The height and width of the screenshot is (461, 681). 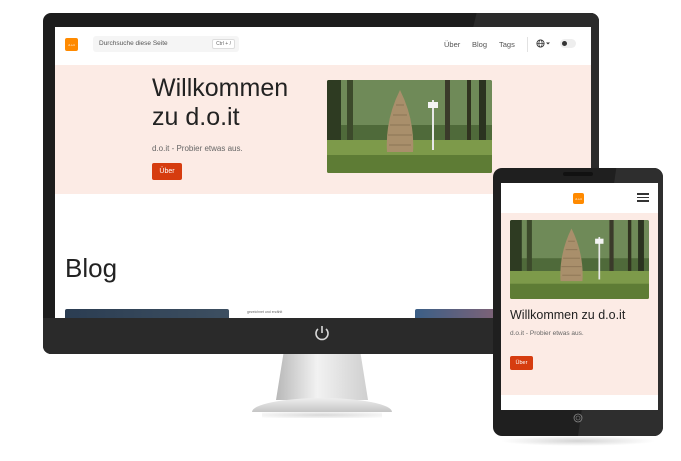 I want to click on search-input: Durchsuche diese Seite Ctrl + /, so click(x=166, y=44).